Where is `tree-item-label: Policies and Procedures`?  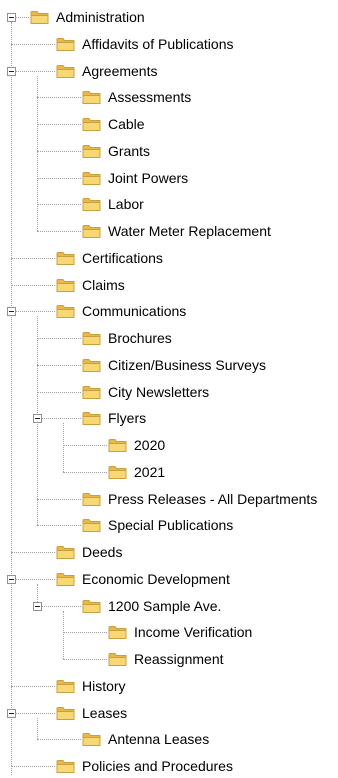 tree-item-label: Policies and Procedures is located at coordinates (157, 766).